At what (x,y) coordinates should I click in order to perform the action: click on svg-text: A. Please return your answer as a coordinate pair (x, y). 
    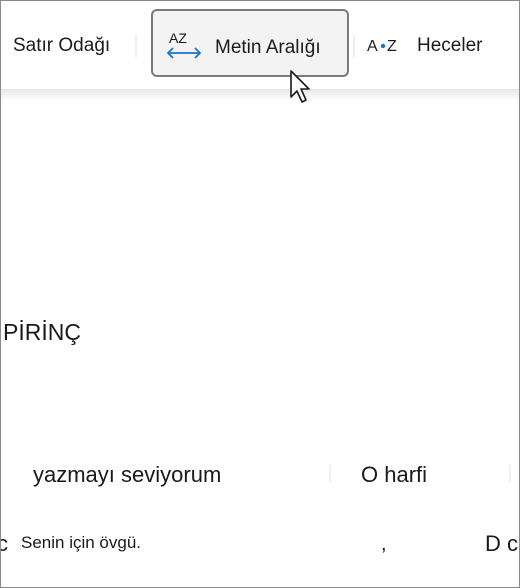
    Looking at the image, I should click on (372, 46).